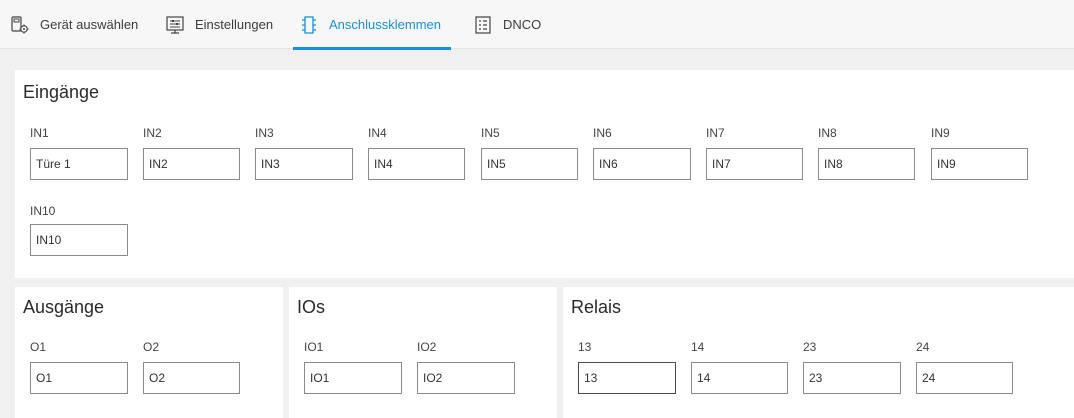  Describe the element at coordinates (923, 347) in the screenshot. I see `field-label-relay-24: 24` at that location.